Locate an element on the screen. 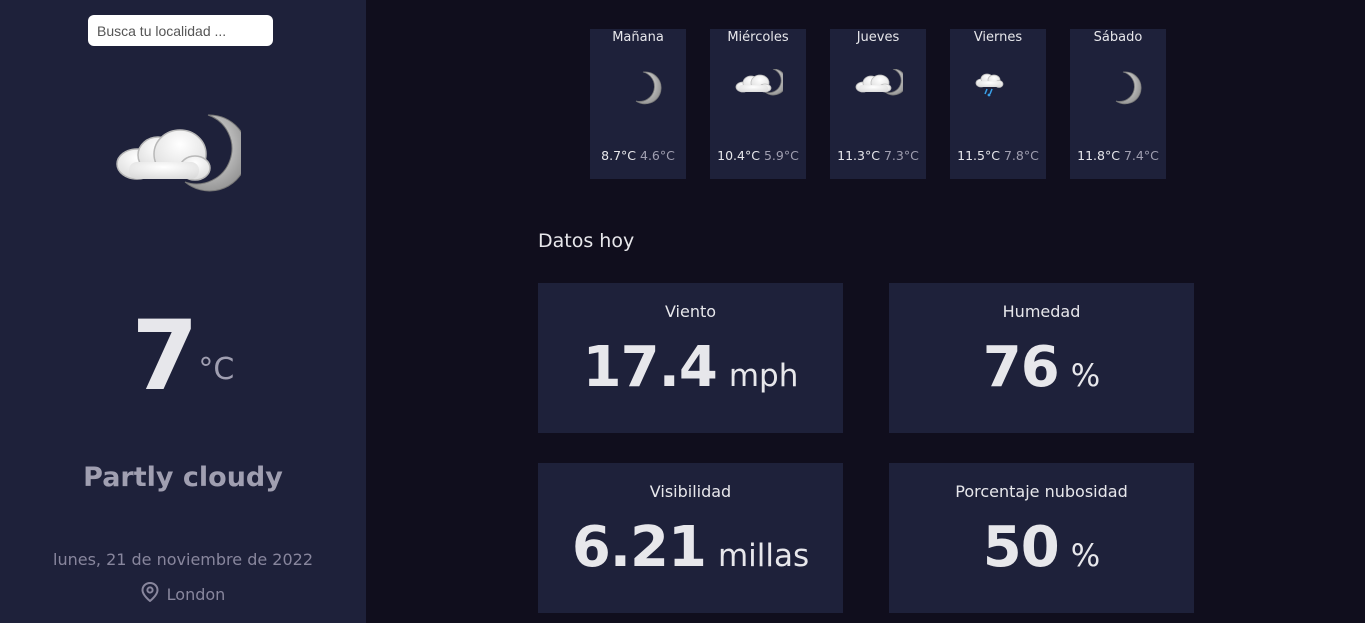 The height and width of the screenshot is (623, 1365). forecast-day: Viernes is located at coordinates (998, 37).